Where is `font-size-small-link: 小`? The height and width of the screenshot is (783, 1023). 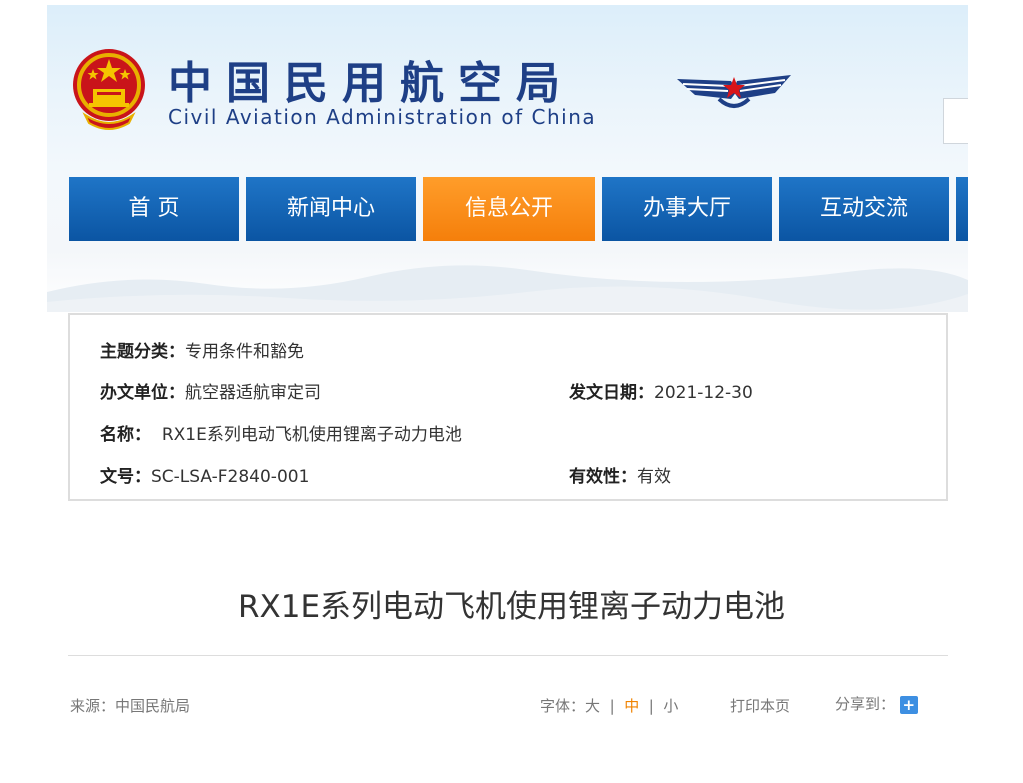 font-size-small-link: 小 is located at coordinates (670, 706).